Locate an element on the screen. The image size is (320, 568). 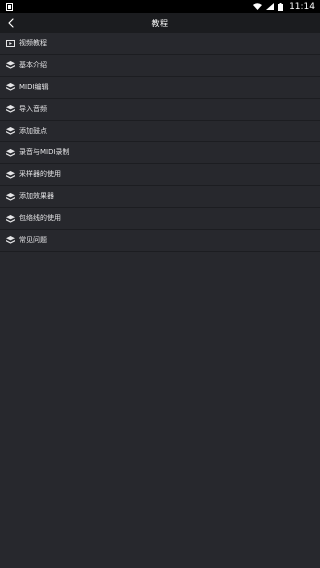
page-title: 教程 is located at coordinates (160, 23).